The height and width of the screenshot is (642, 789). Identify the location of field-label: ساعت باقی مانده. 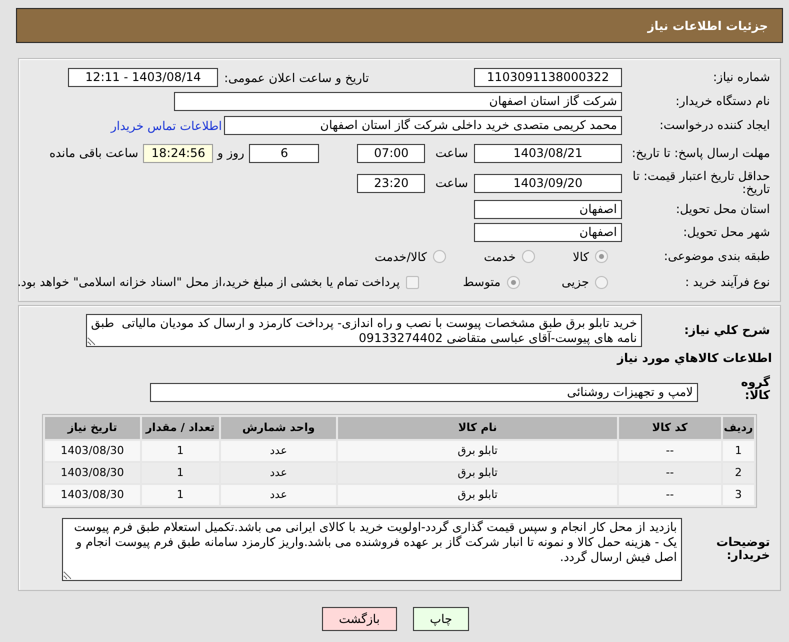
(93, 153).